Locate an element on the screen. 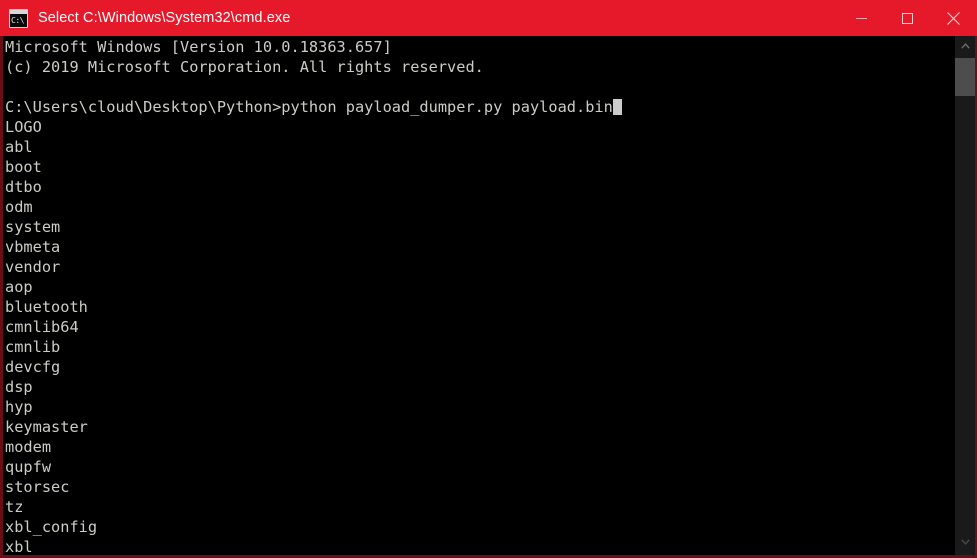  console-line: hyp is located at coordinates (313, 407).